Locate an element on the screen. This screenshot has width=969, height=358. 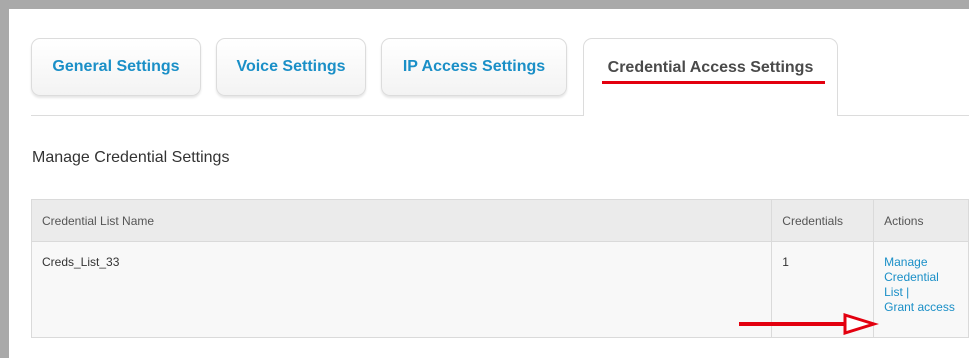
tab-credential-access-settings: Credential Access Settings is located at coordinates (710, 77).